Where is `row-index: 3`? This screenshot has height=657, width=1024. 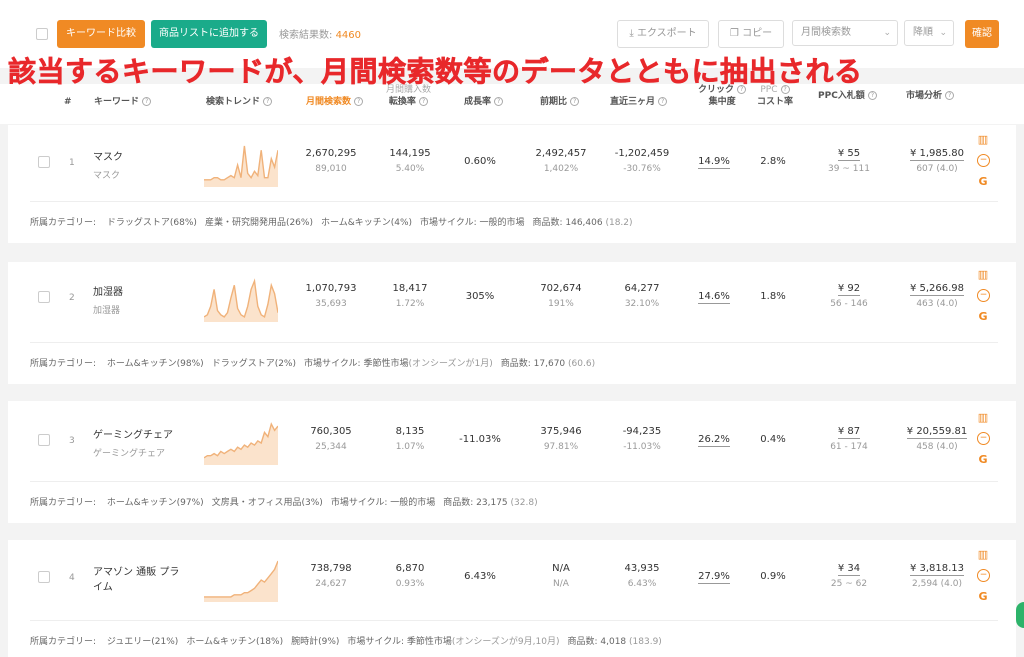
row-index: 3 is located at coordinates (72, 441).